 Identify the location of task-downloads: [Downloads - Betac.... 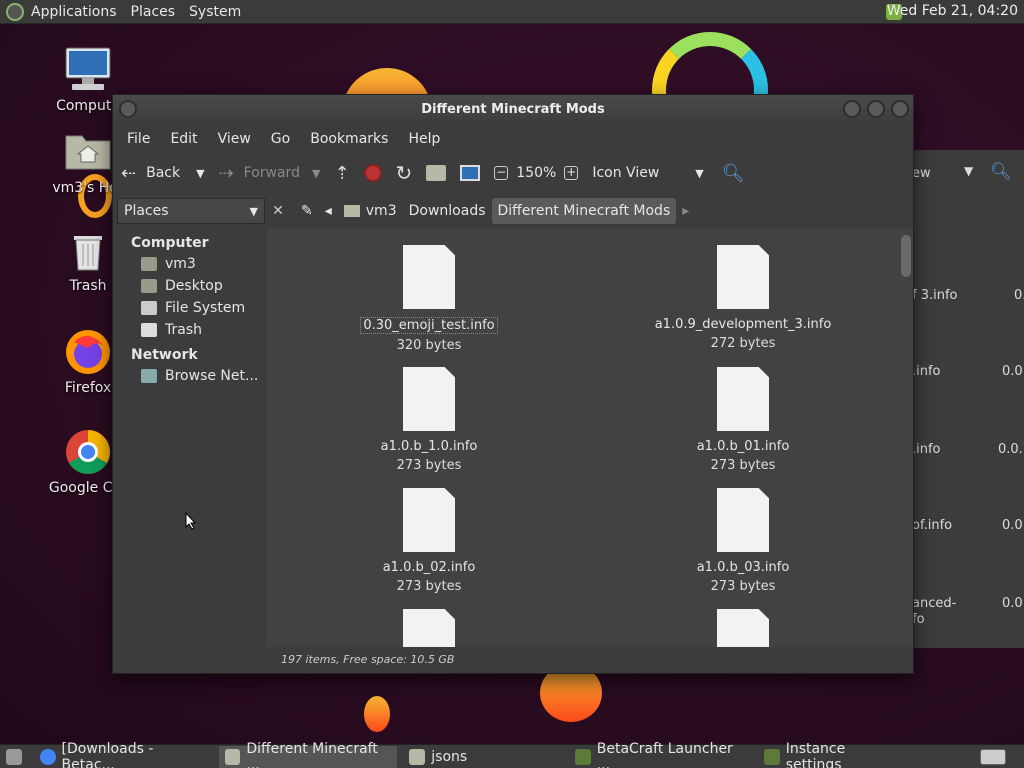
(123, 754).